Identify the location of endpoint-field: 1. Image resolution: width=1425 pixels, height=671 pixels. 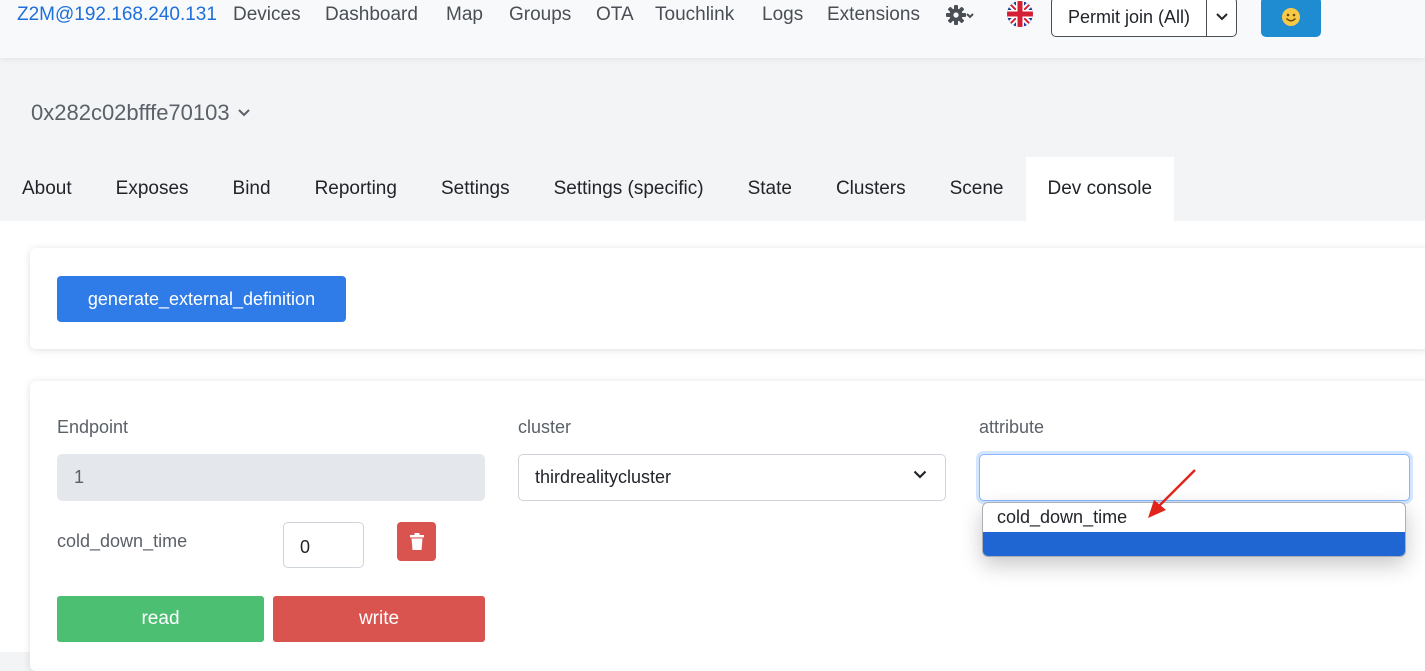
(271, 477).